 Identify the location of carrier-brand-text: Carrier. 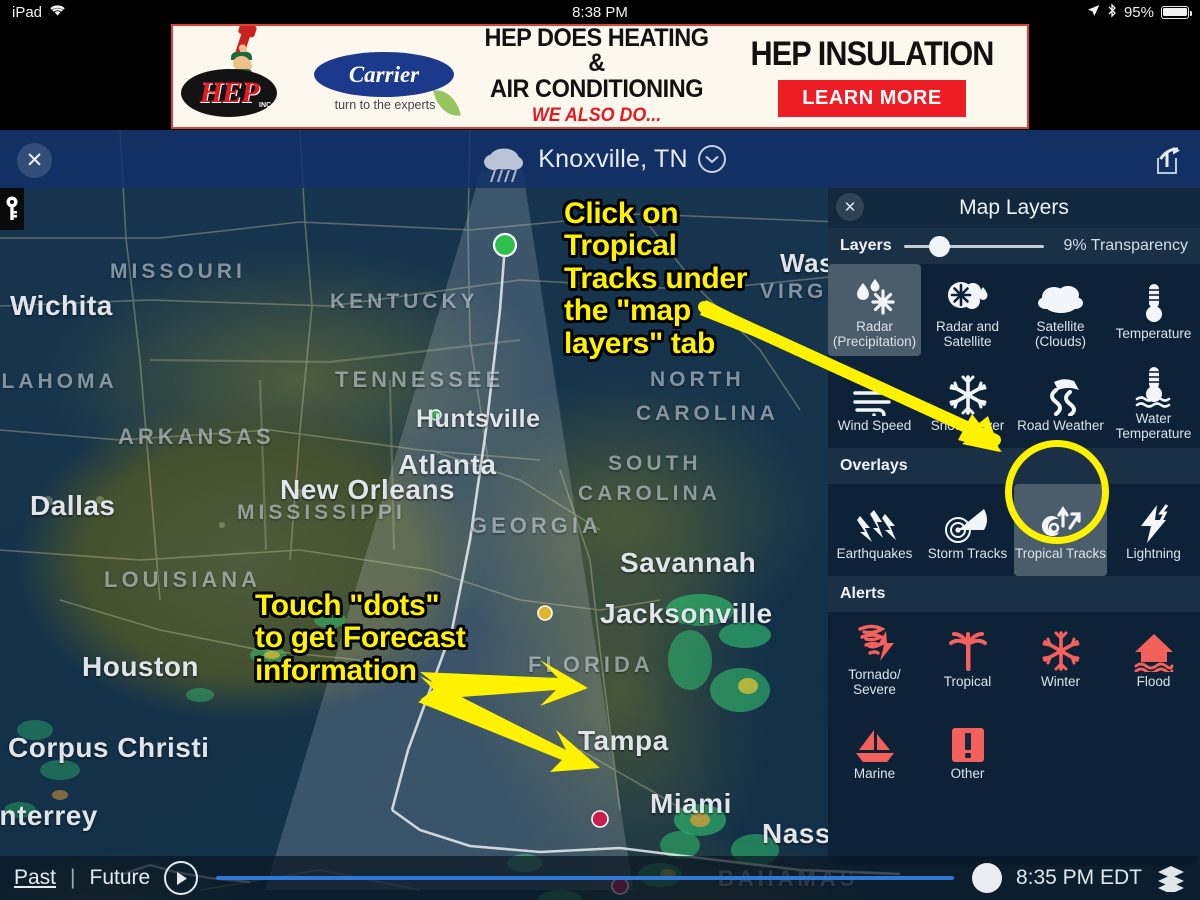
(384, 74).